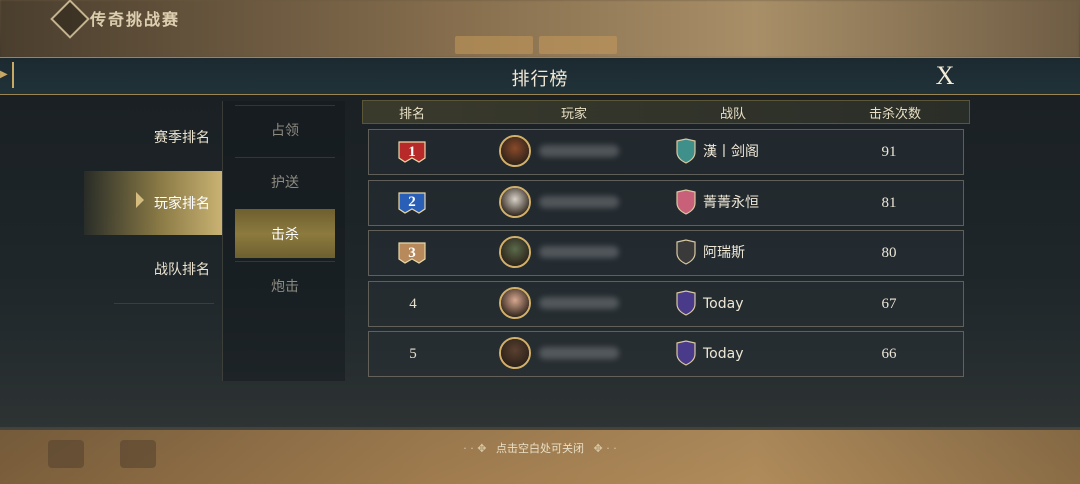 Image resolution: width=1080 pixels, height=484 pixels. Describe the element at coordinates (182, 204) in the screenshot. I see `menu-item-label: 玩家排名` at that location.